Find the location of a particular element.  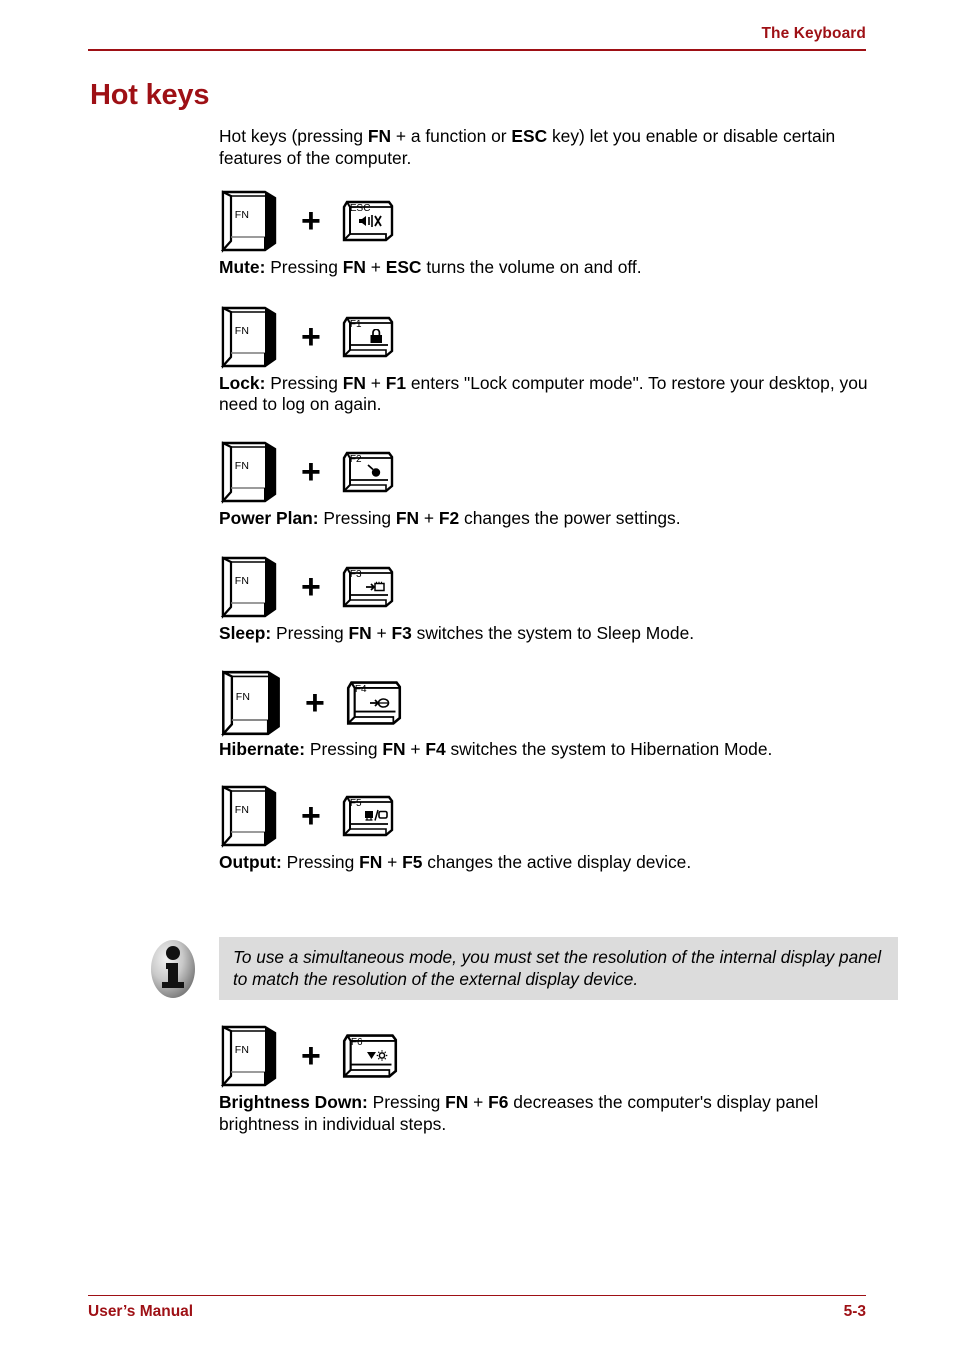

f6-keycap-icon: F6 is located at coordinates (370, 1056).